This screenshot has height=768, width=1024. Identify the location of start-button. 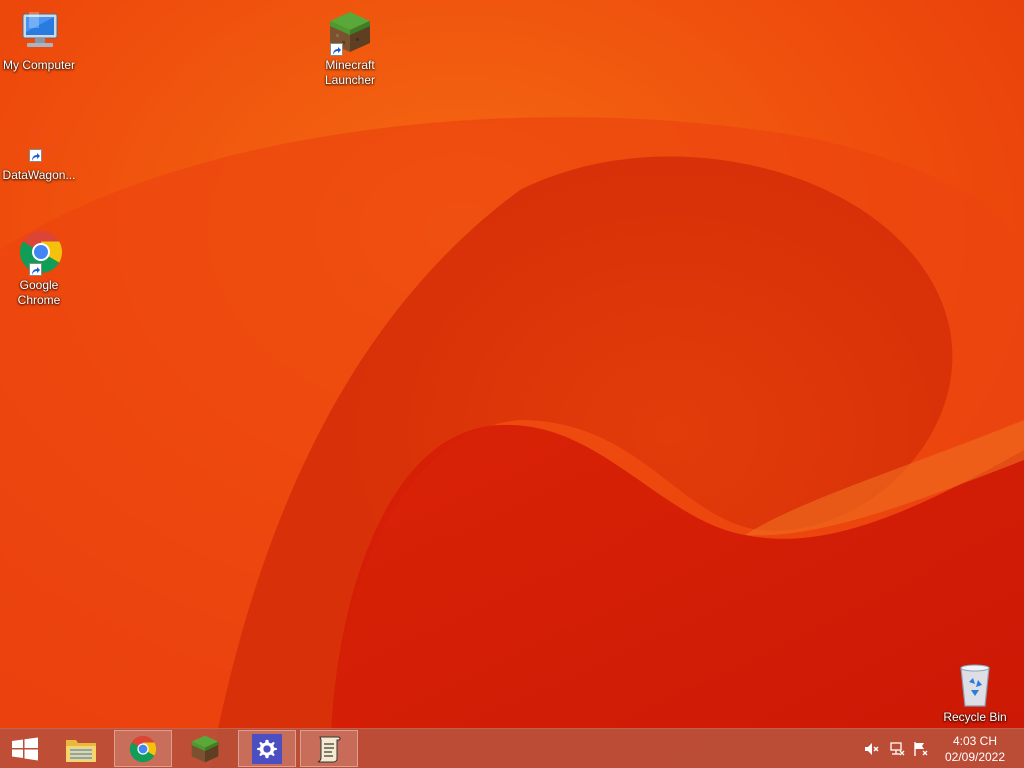
(25, 748).